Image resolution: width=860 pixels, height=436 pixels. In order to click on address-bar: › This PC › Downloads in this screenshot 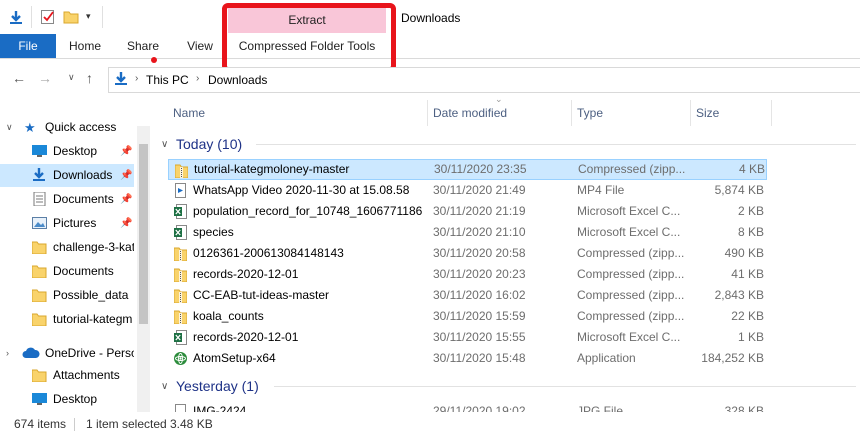, I will do `click(484, 80)`.